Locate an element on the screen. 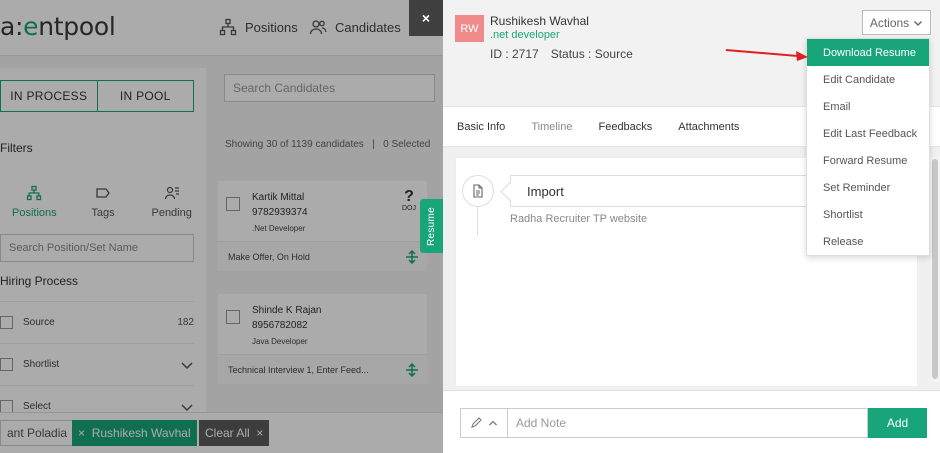 The image size is (940, 453). close-drawer-button: × is located at coordinates (426, 18).